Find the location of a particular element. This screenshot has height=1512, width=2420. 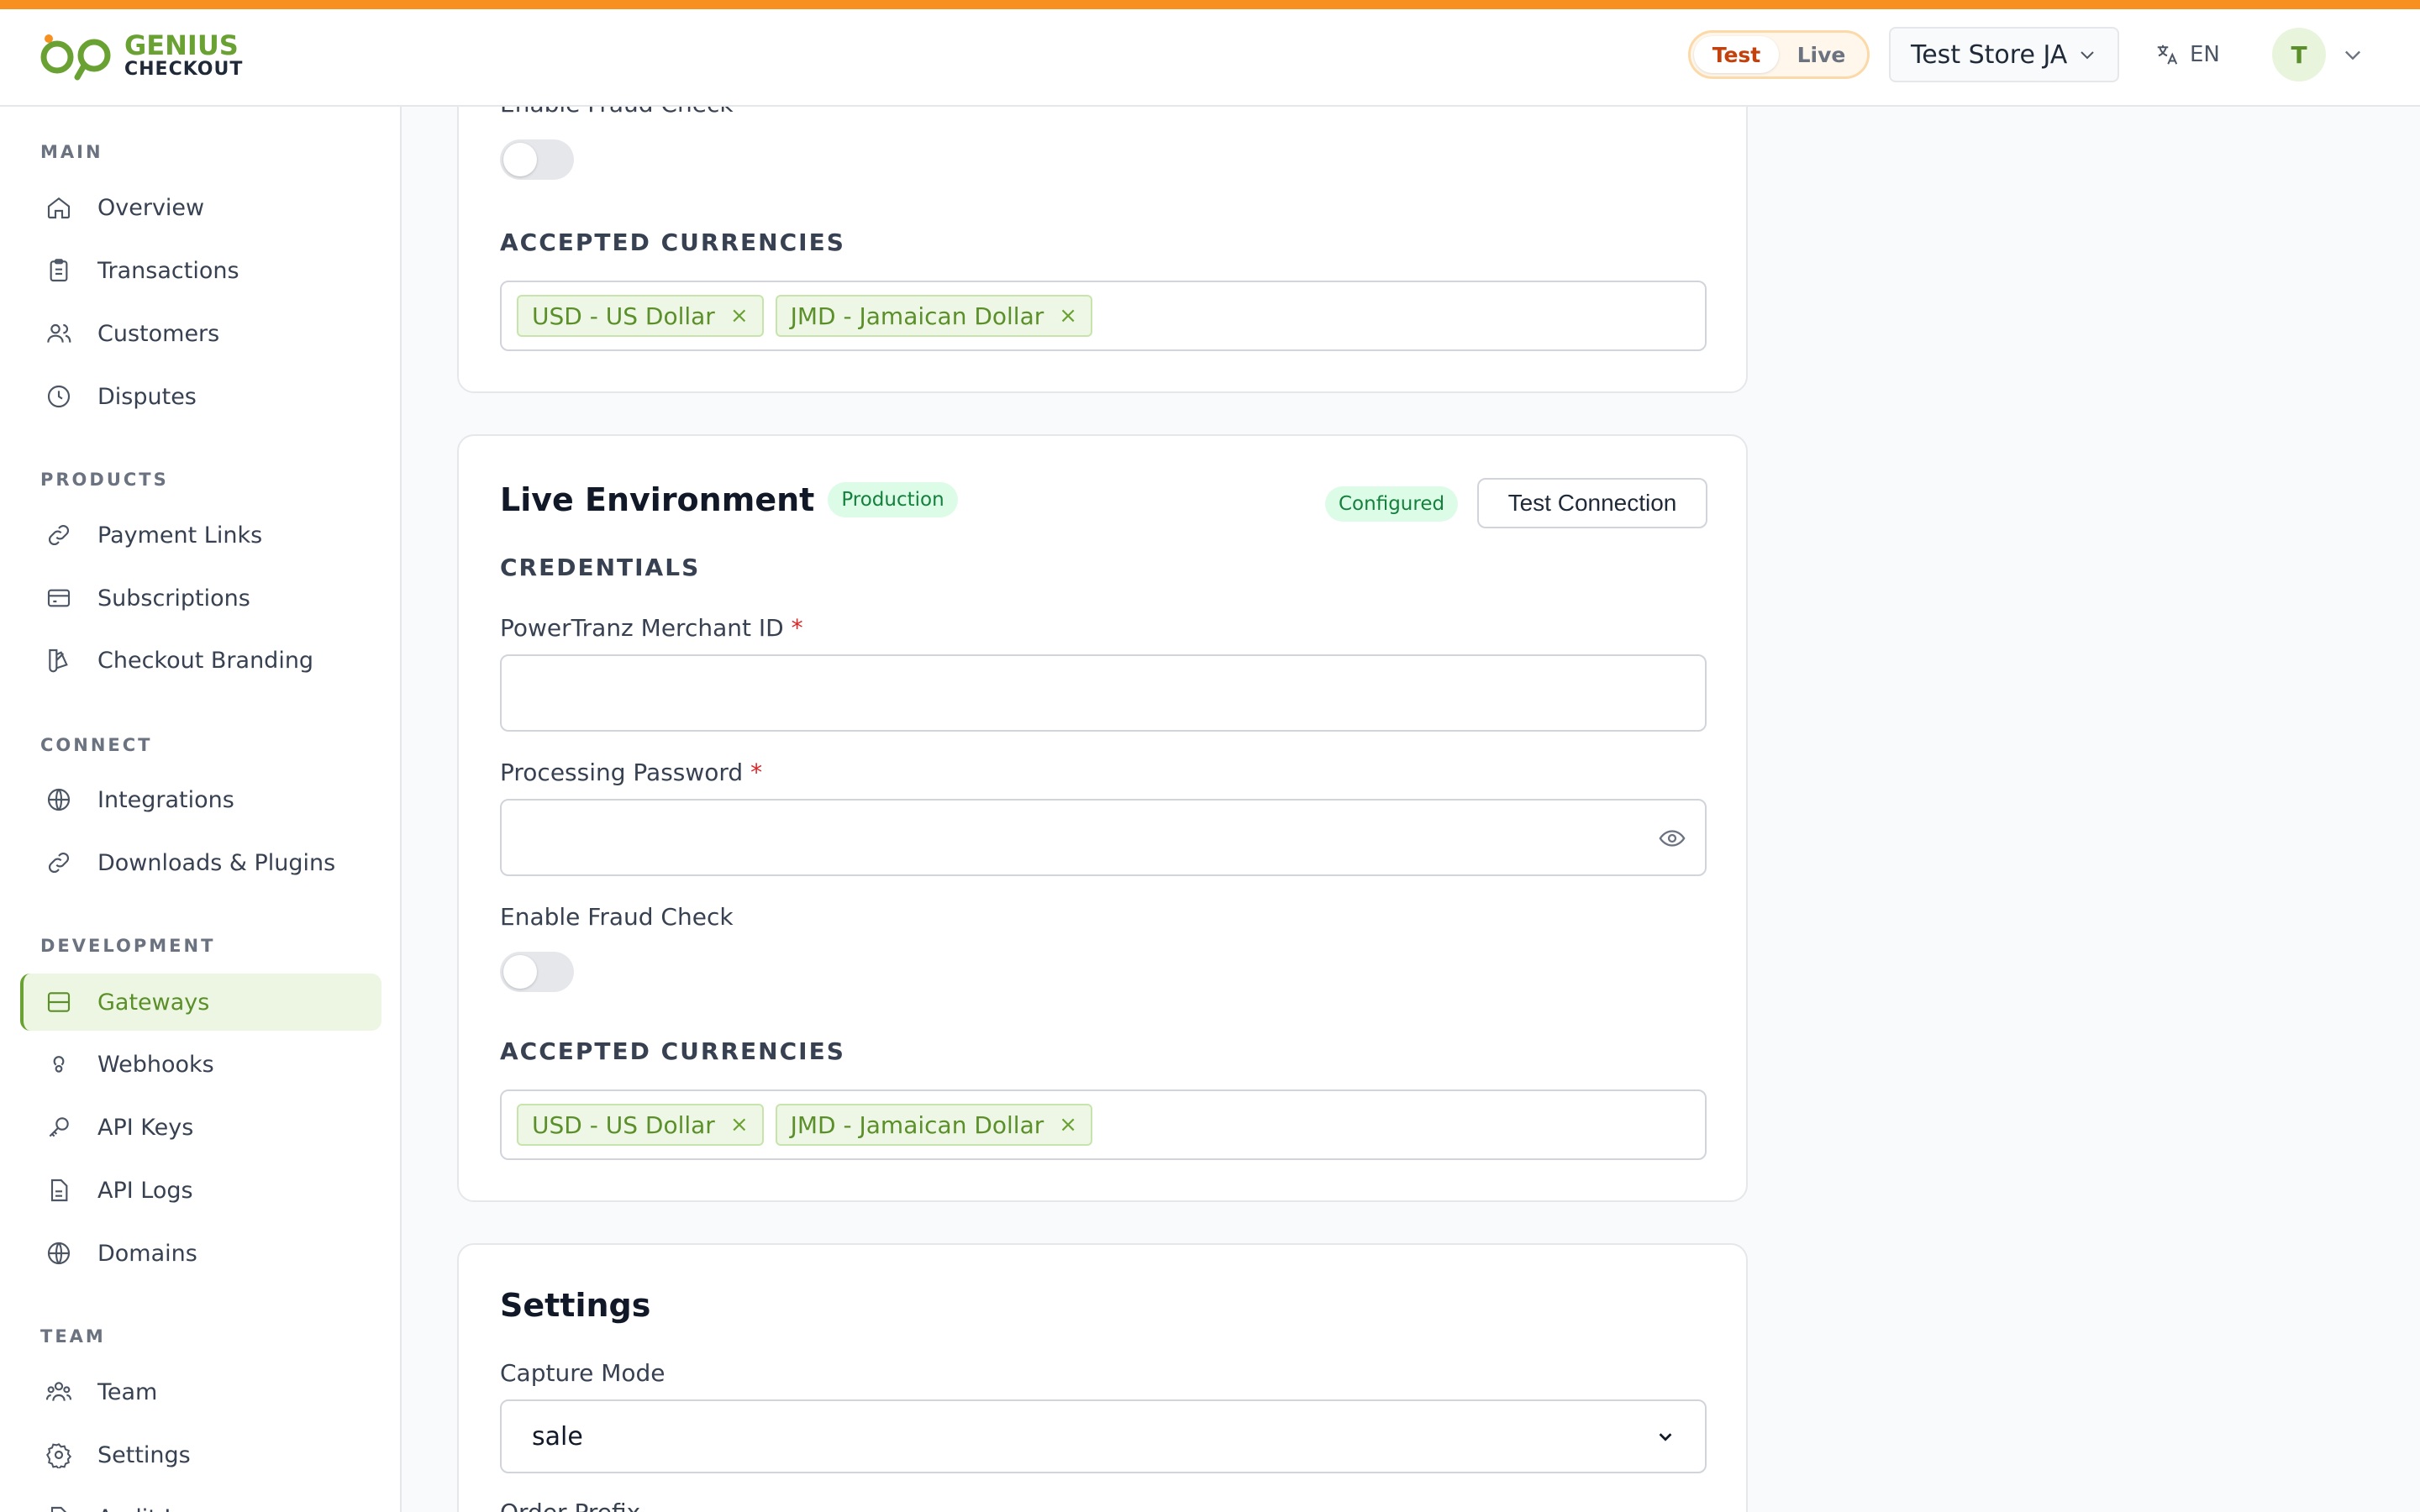

processing-password-label-text: Processing Password is located at coordinates (622, 772).